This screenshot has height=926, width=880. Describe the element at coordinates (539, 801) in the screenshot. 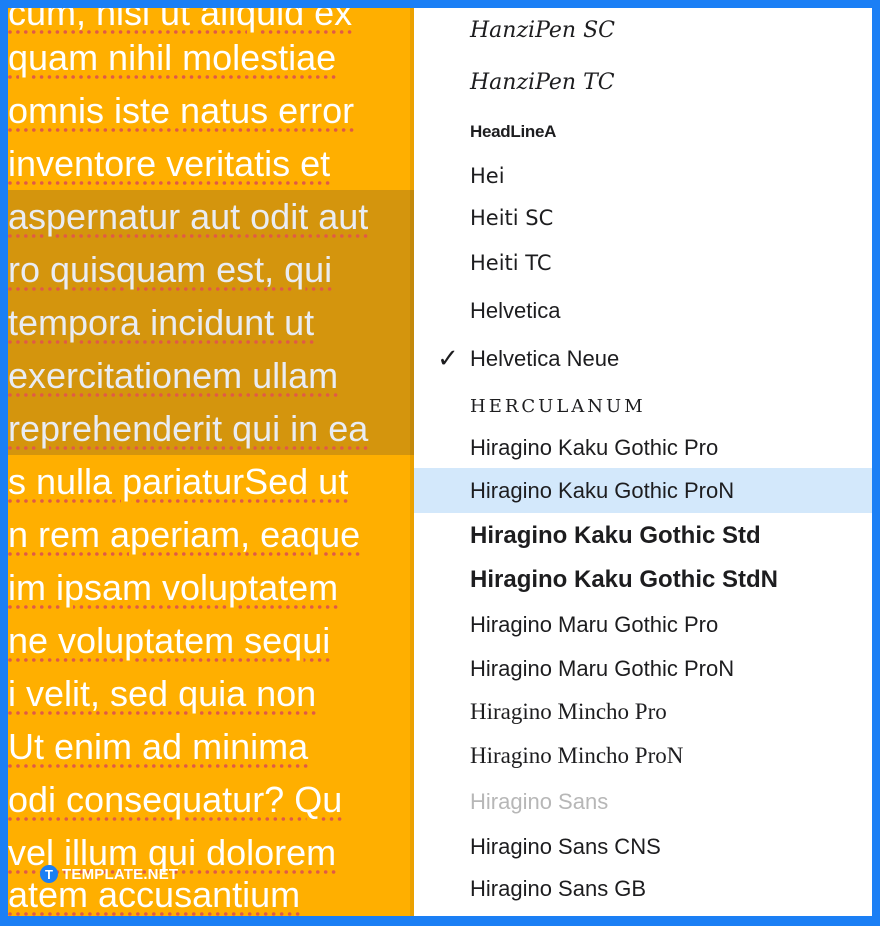

I see `font-item-label: Hiragino Sans` at that location.